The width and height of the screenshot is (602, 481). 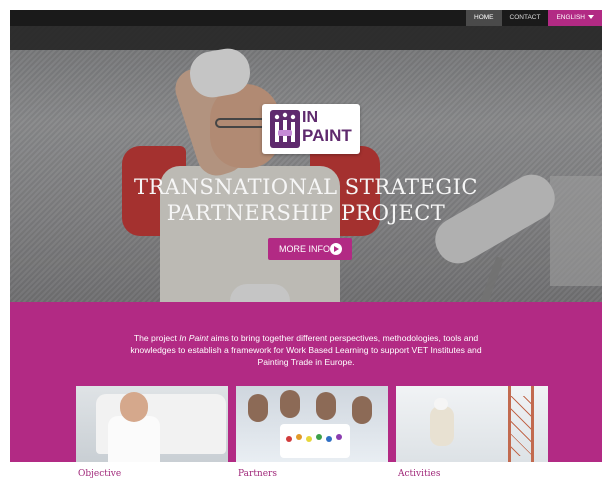 I want to click on intro-prefix: The project, so click(x=156, y=338).